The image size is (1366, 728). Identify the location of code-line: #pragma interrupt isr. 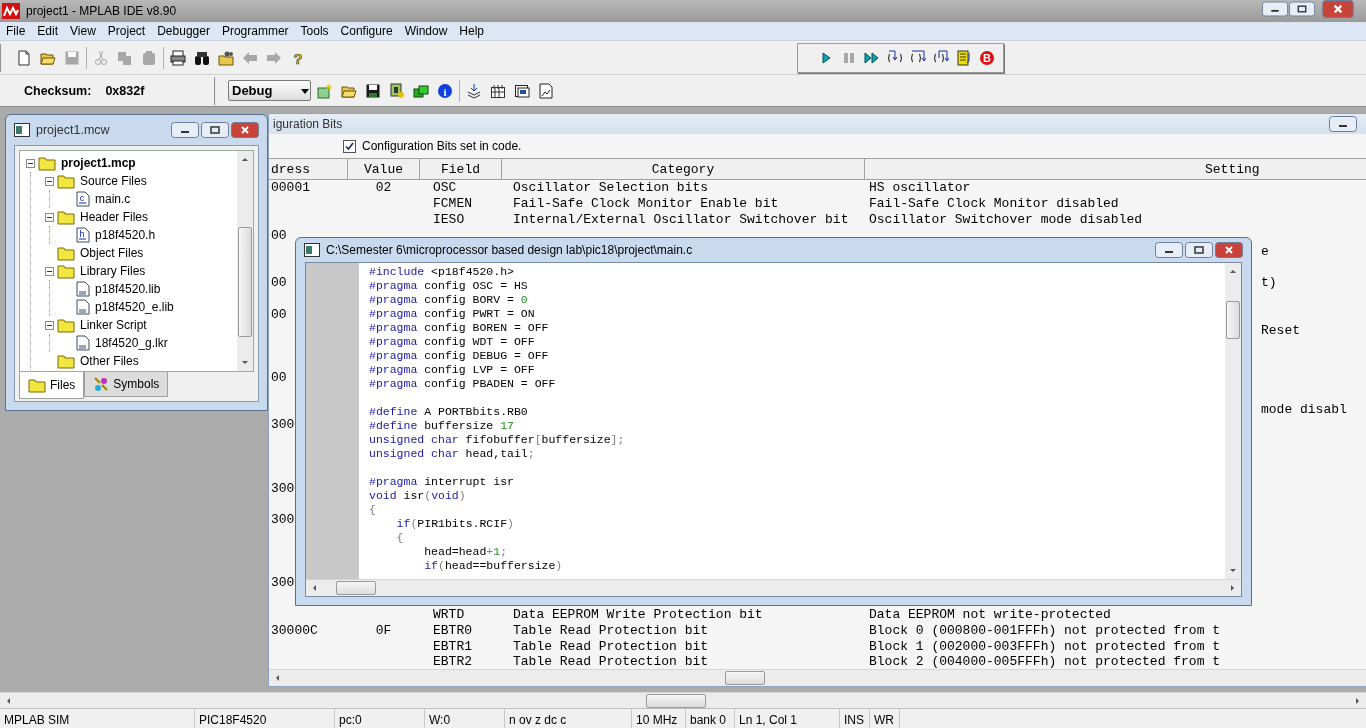
(442, 482).